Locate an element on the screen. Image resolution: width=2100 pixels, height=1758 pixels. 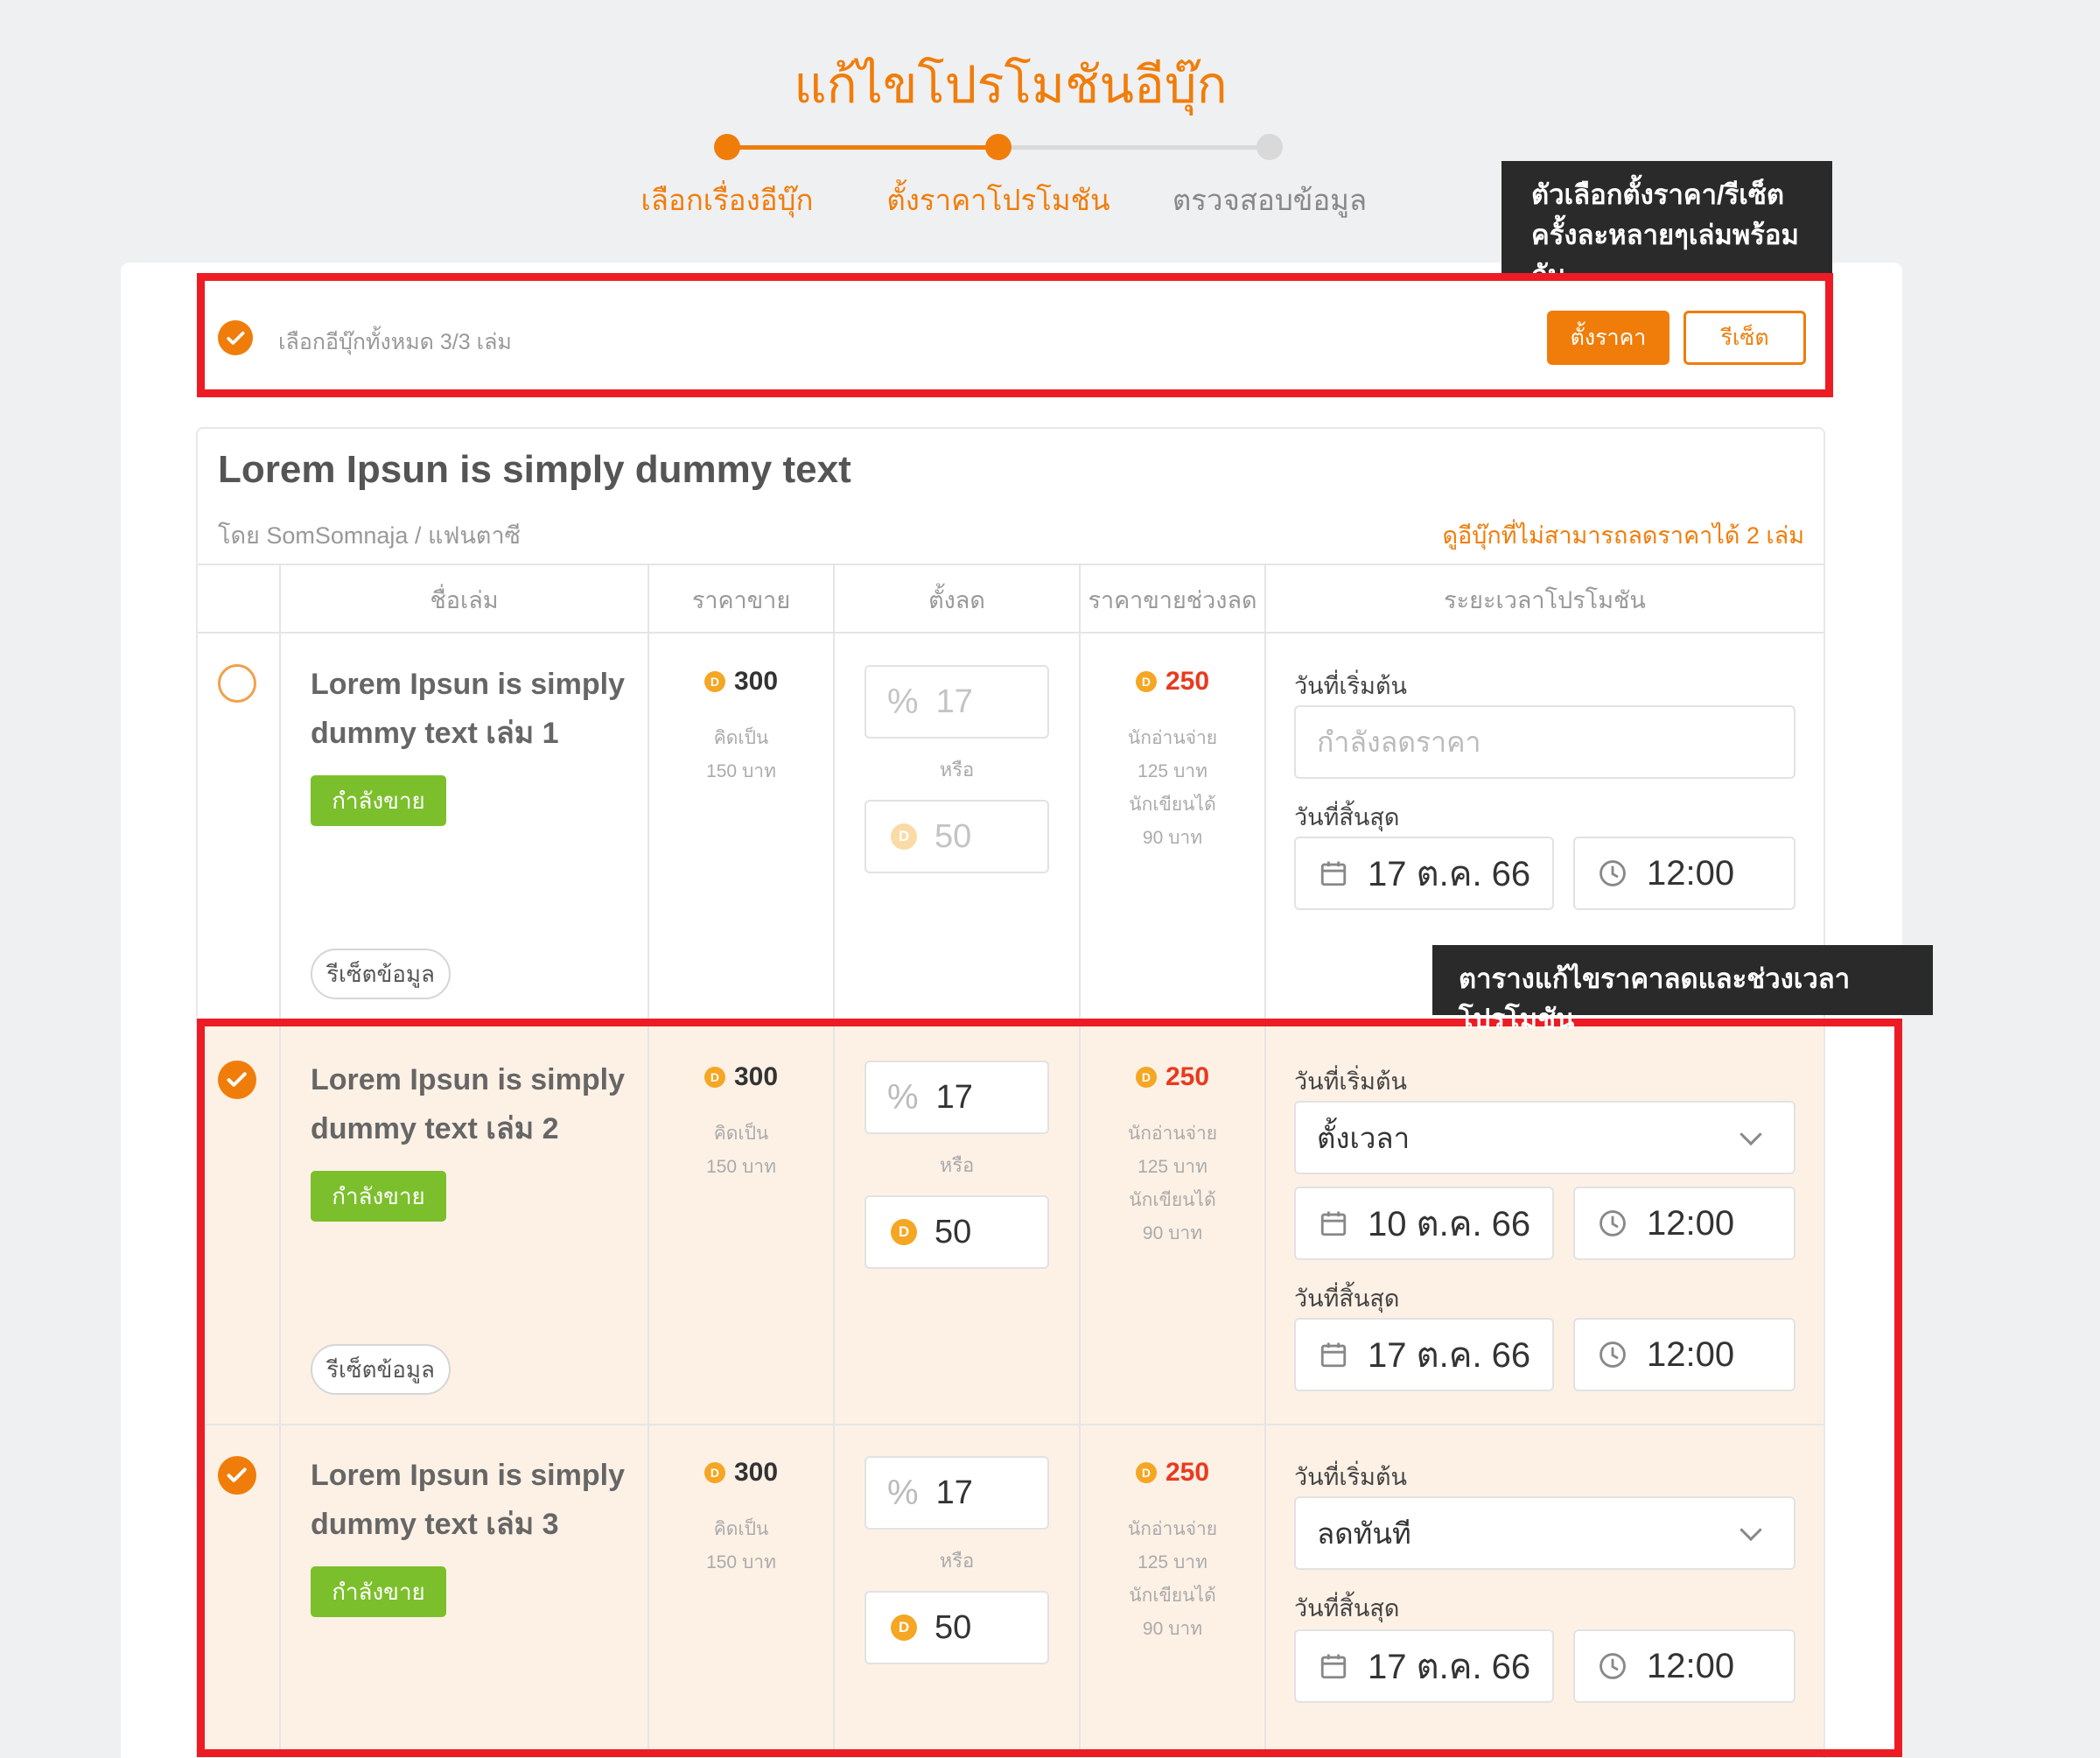
row-1-start-field: กำลังลดราคา is located at coordinates (1545, 742).